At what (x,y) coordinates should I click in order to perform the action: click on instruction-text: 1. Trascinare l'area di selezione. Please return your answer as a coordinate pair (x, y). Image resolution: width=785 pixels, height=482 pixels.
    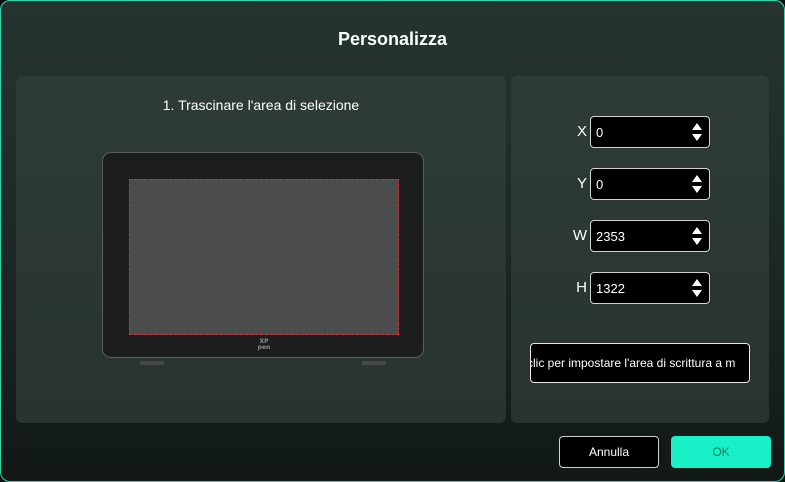
    Looking at the image, I should click on (261, 105).